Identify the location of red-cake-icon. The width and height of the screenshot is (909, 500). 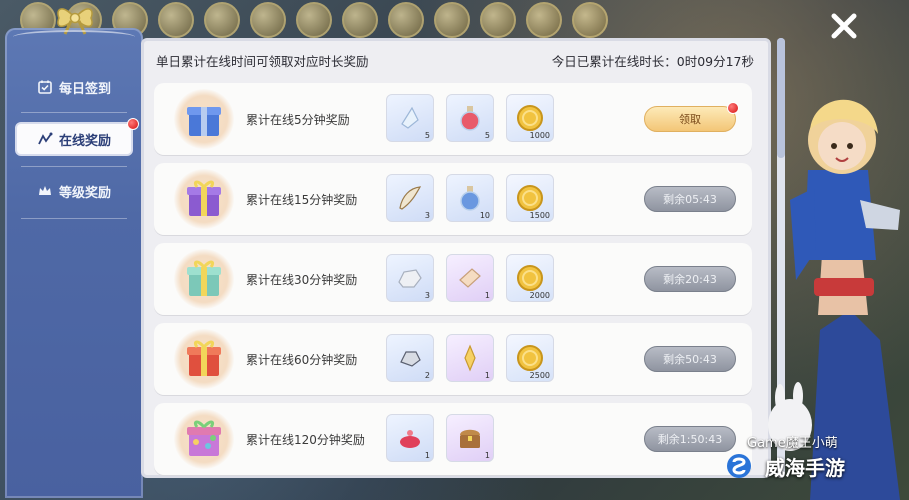
(410, 439).